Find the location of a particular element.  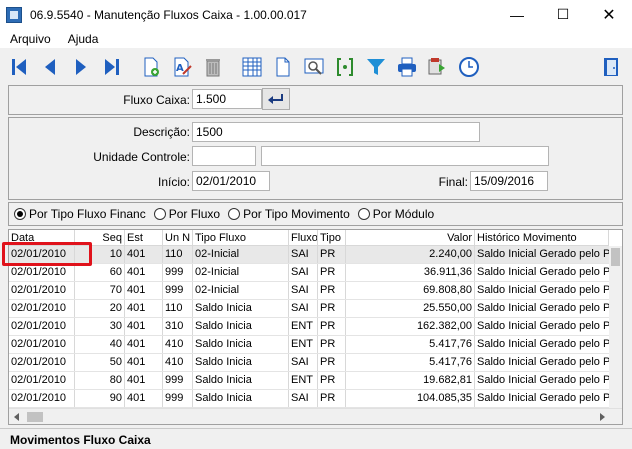

cell-valor: 104.085,35 is located at coordinates (410, 398).